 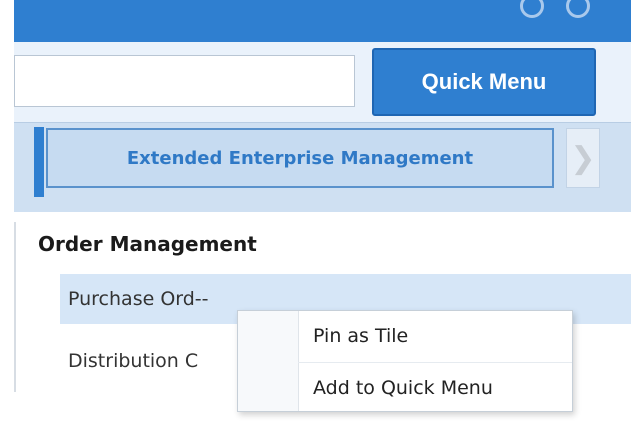 I want to click on next-tab-icon: ❯, so click(x=583, y=158).